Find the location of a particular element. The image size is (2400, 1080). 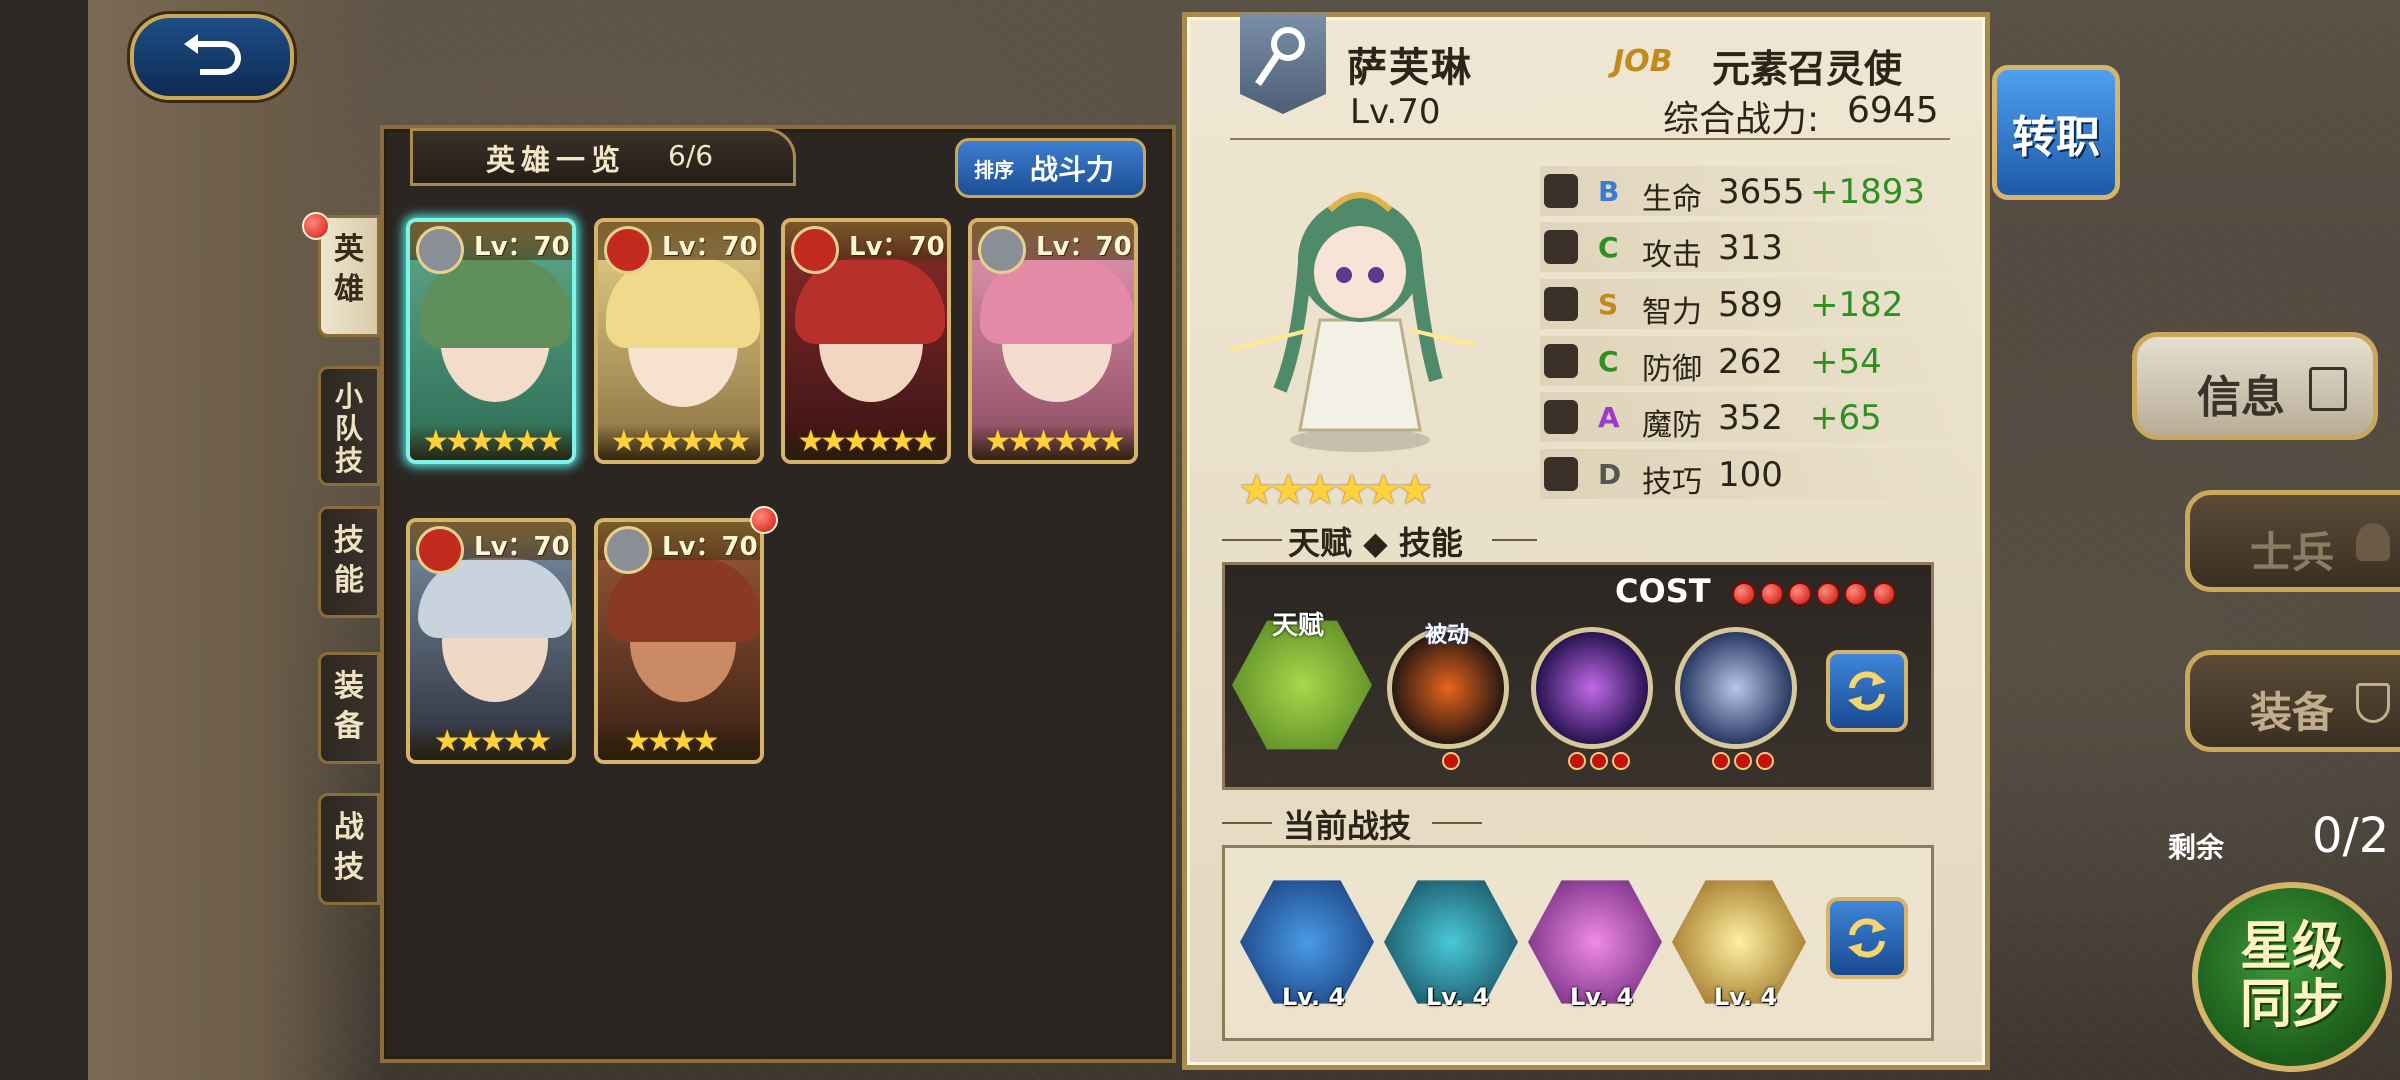

stat-grade: S is located at coordinates (1608, 304).